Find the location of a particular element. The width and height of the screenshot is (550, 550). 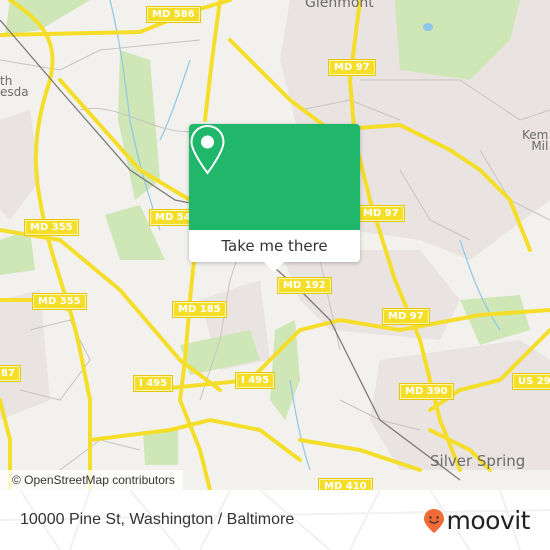

road-shield-us29: US 29 is located at coordinates (531, 381).